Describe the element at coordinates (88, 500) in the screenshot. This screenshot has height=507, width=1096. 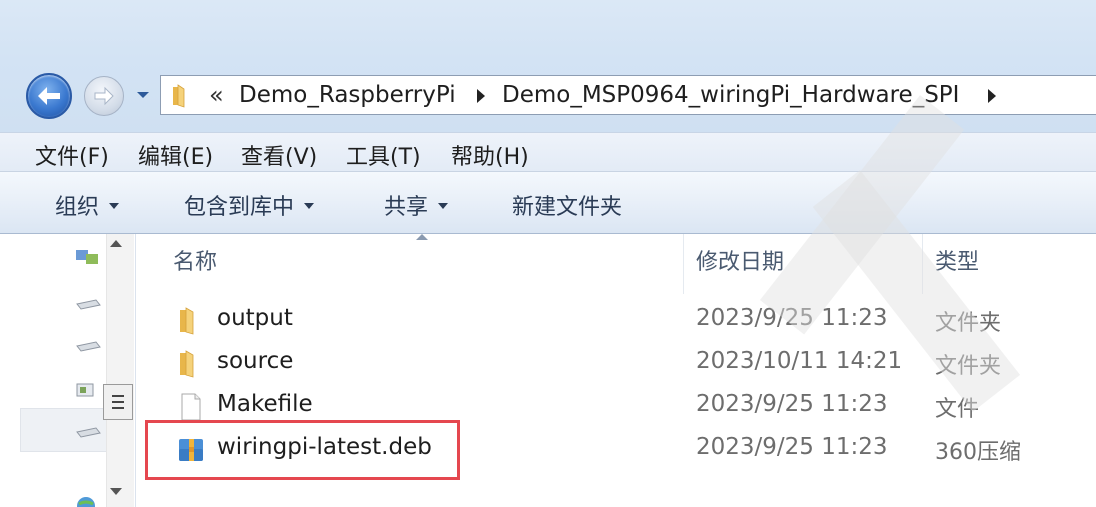
I see `globe-icon` at that location.